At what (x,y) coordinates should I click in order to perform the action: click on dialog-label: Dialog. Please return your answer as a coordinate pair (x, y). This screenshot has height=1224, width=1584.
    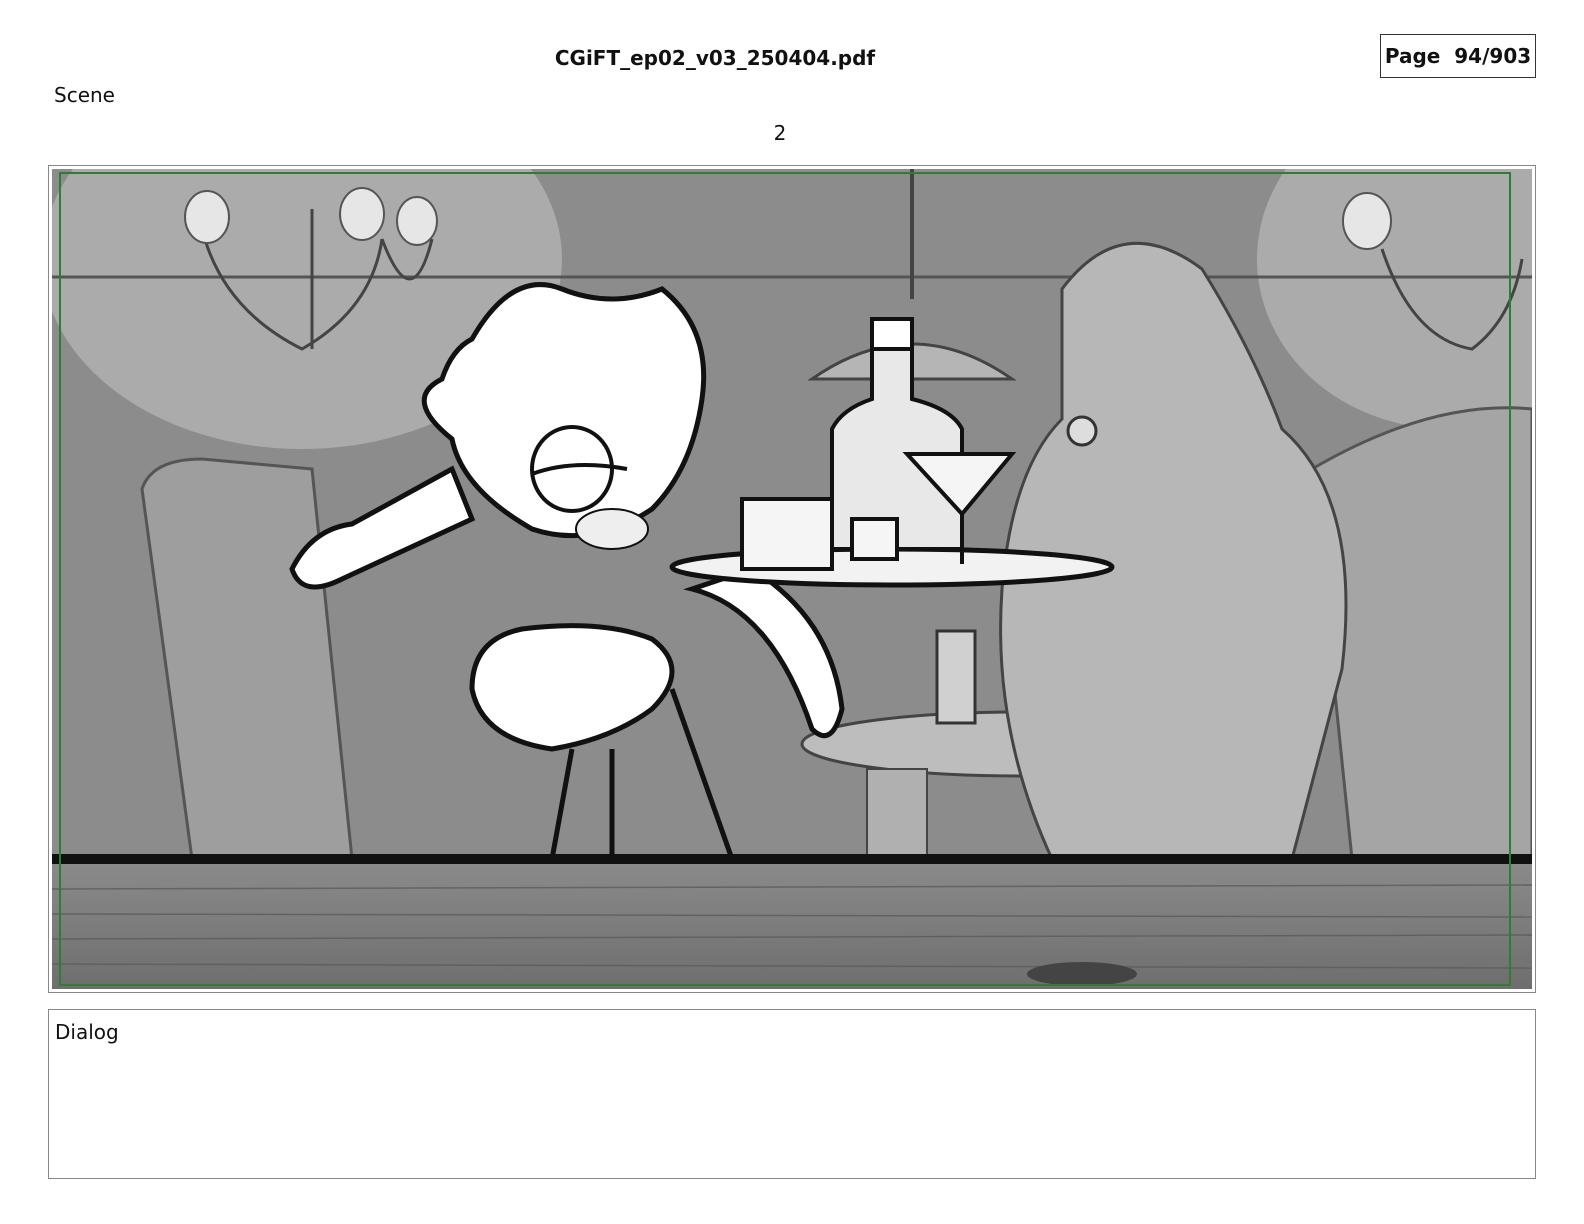
    Looking at the image, I should click on (87, 1032).